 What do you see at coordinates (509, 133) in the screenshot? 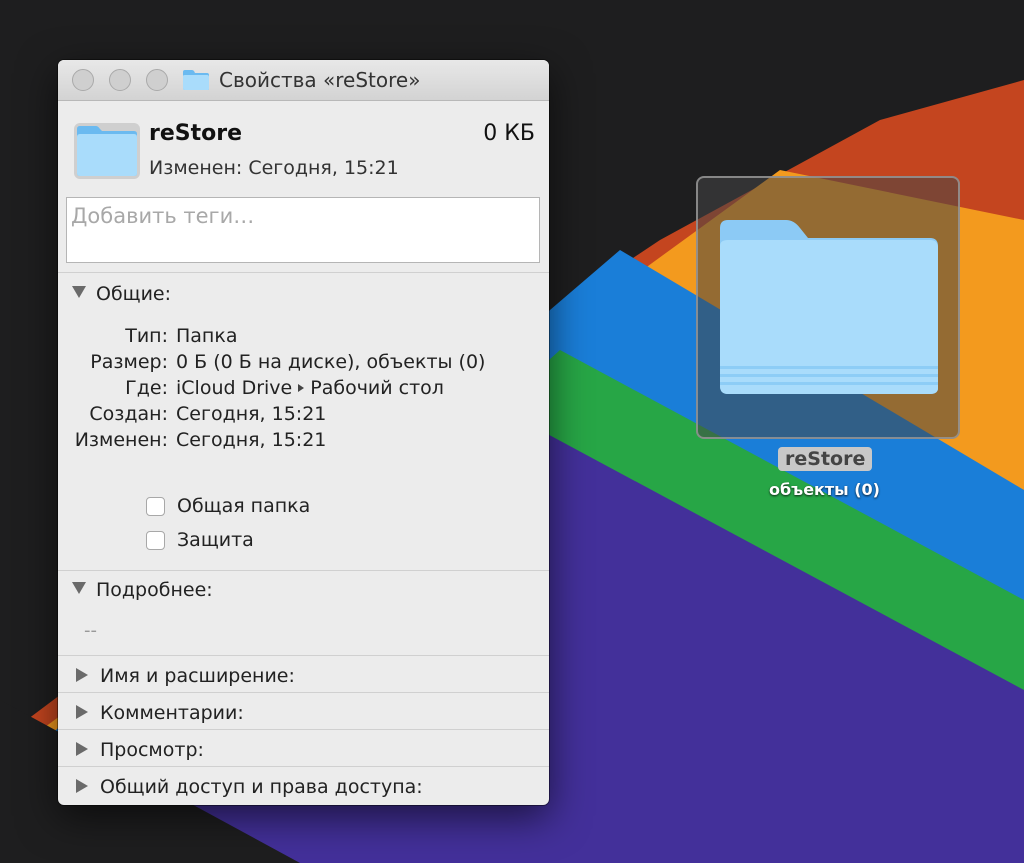
I see `item-size: 0 КБ` at bounding box center [509, 133].